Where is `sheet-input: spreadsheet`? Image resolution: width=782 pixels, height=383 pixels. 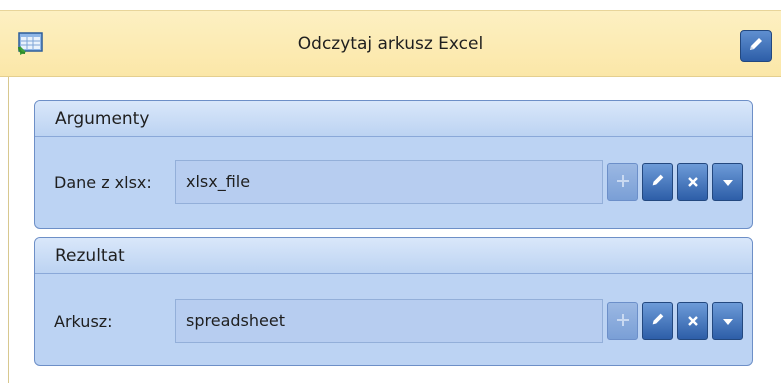 sheet-input: spreadsheet is located at coordinates (389, 321).